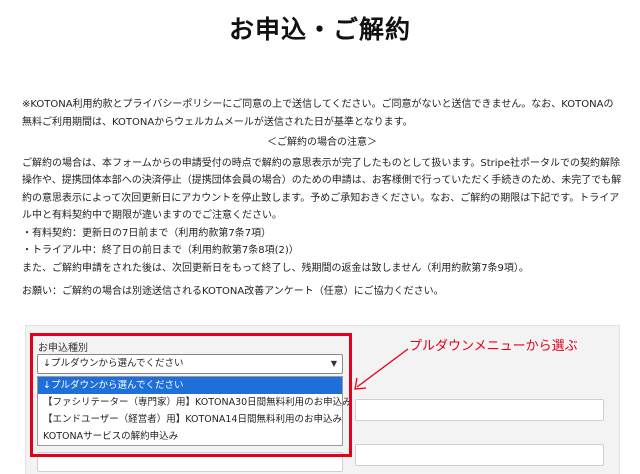 The image size is (640, 474). I want to click on paid-deadline: ・有料契約：更新日の7日前まで（利用約款第7条7項）, so click(147, 233).